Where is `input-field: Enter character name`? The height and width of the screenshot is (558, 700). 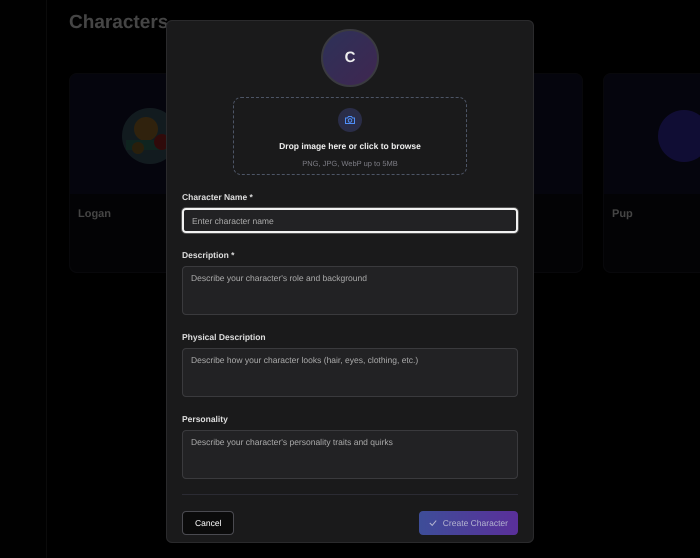 input-field: Enter character name is located at coordinates (350, 220).